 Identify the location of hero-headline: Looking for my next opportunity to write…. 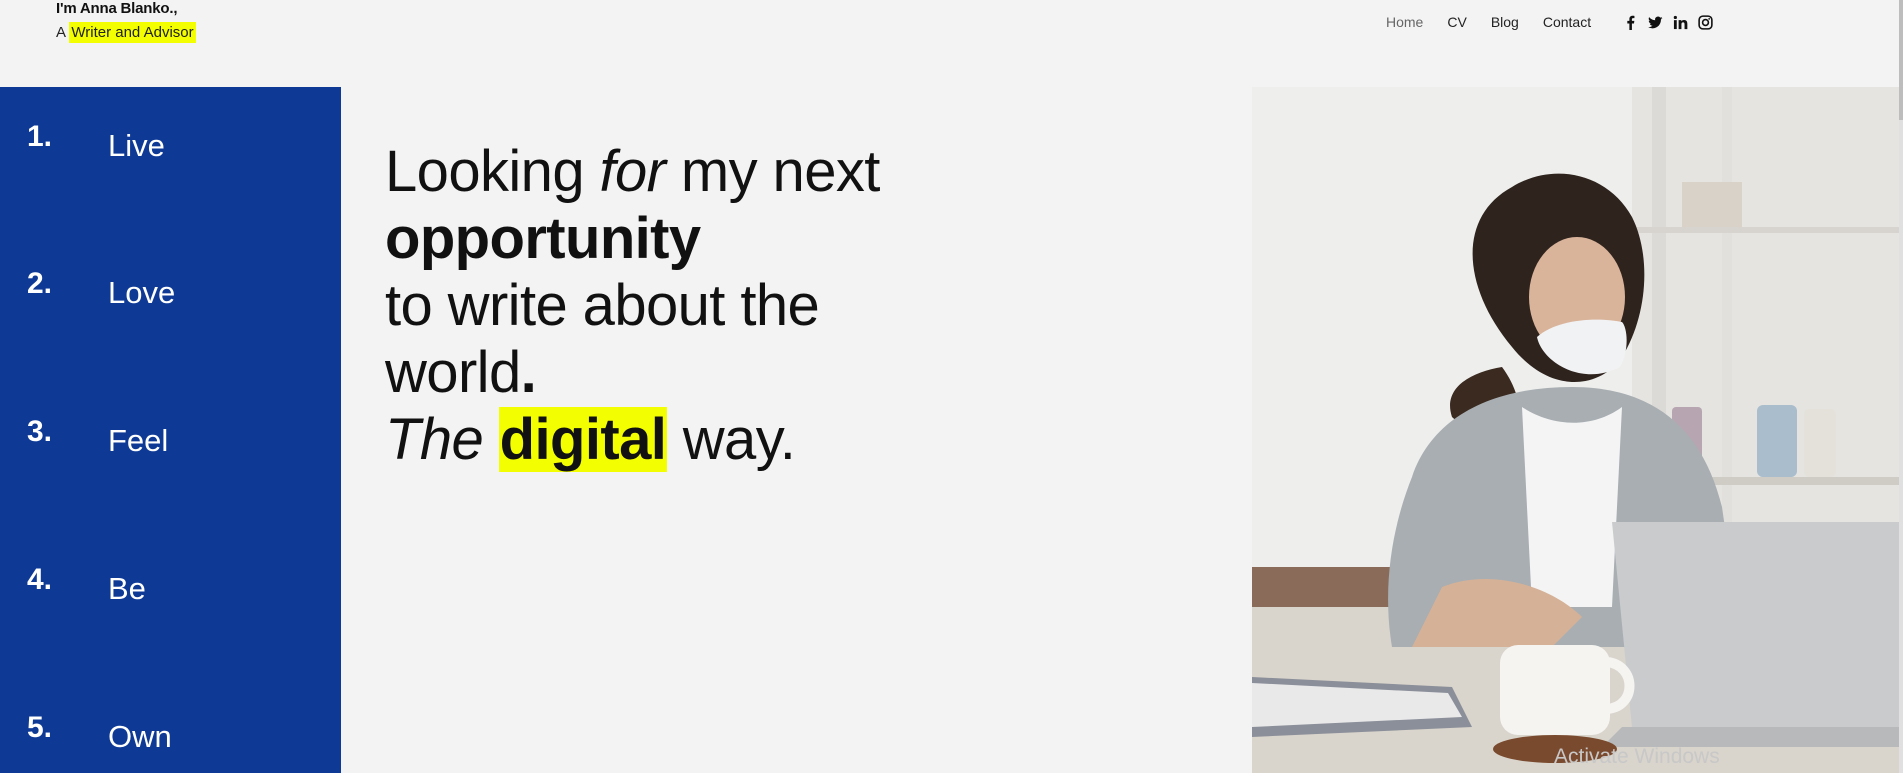
(632, 305).